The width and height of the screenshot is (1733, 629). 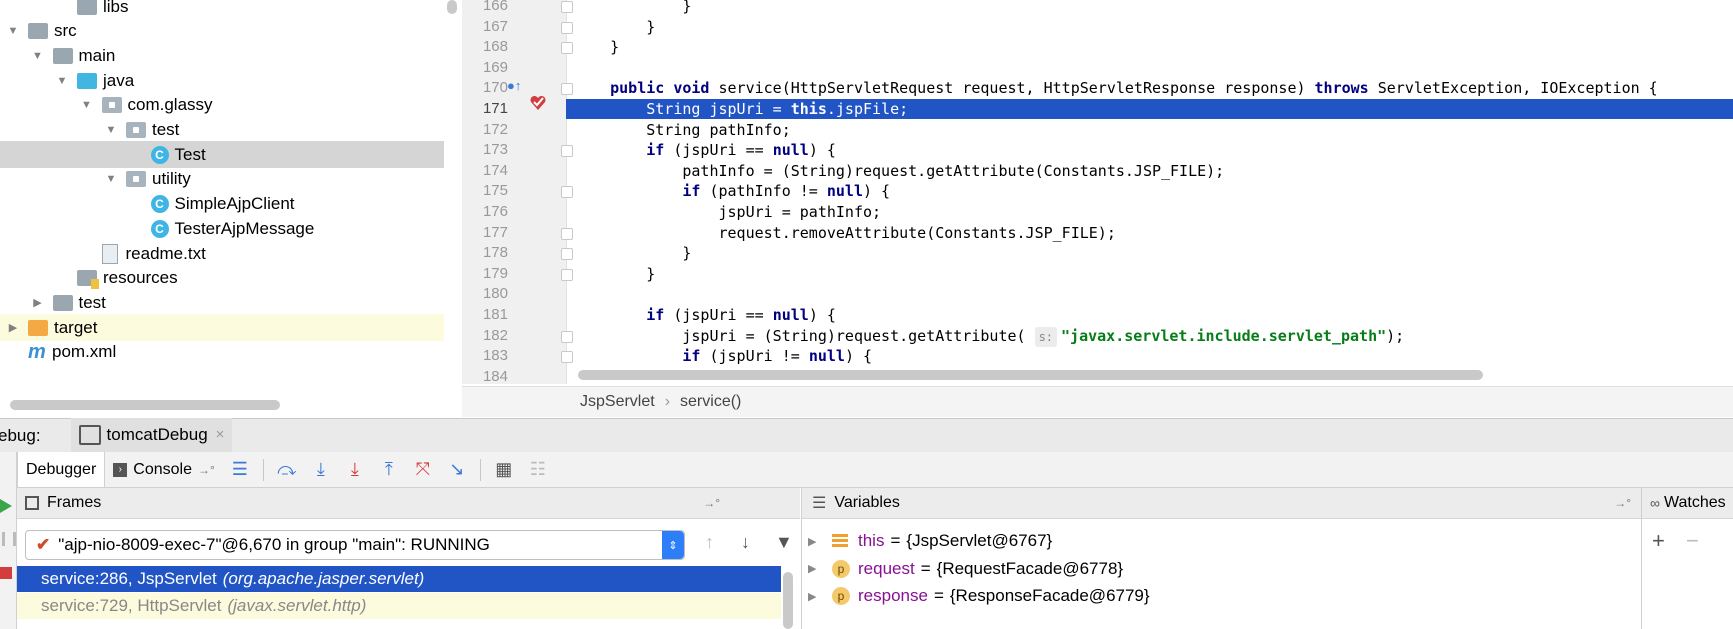 I want to click on editor-horizontal-scrollbar, so click(x=1030, y=375).